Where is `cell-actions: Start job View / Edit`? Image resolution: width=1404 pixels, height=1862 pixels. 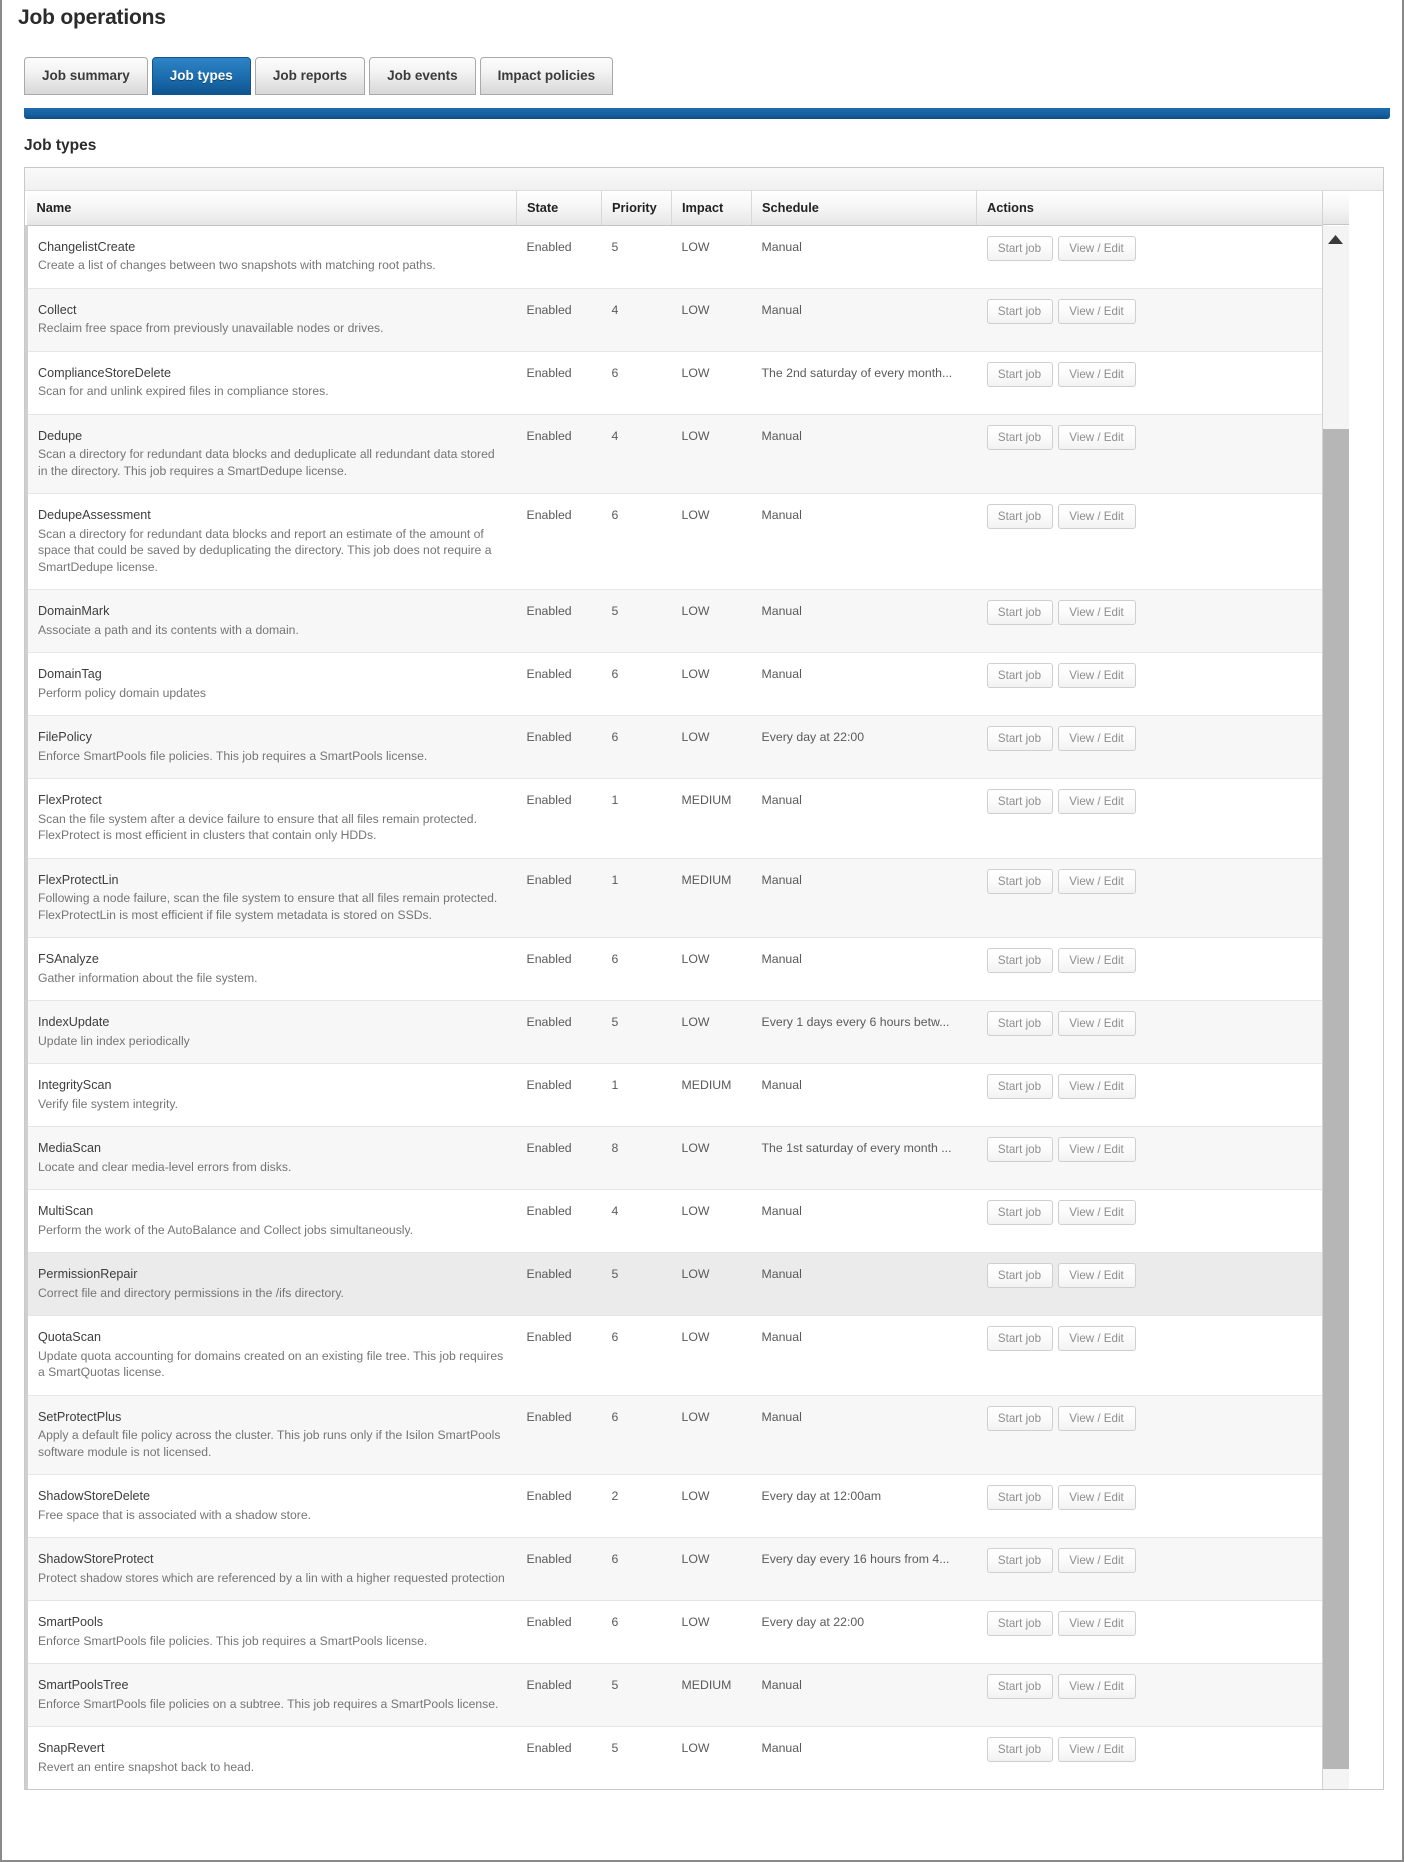 cell-actions: Start job View / Edit is located at coordinates (1149, 1695).